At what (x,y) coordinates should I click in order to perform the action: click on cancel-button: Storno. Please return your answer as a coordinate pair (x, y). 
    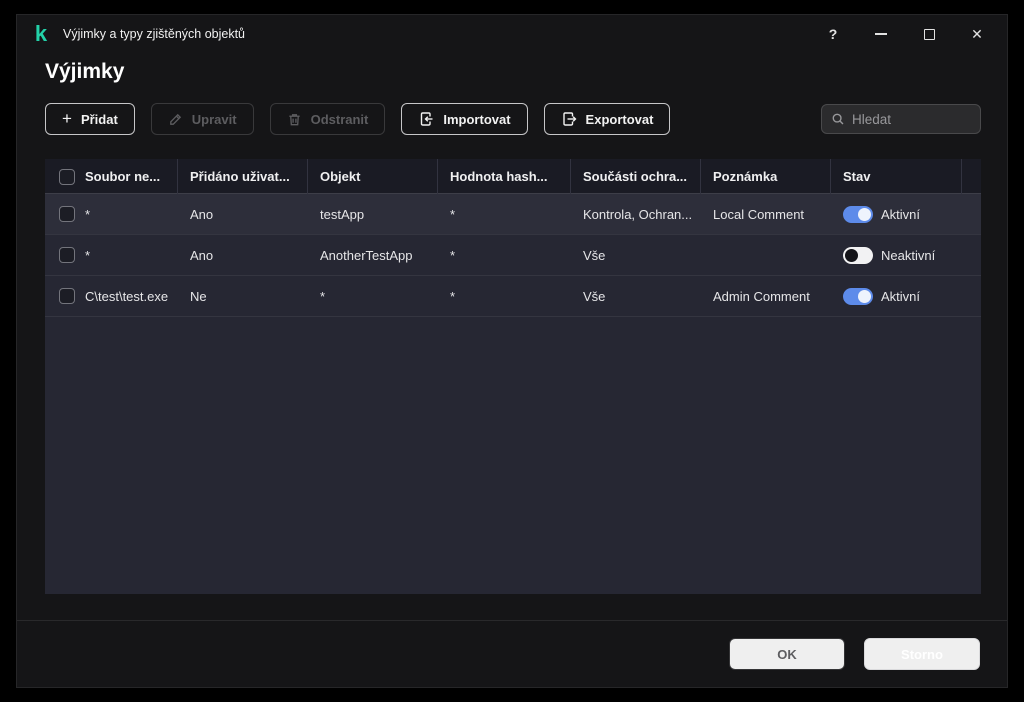
    Looking at the image, I should click on (922, 654).